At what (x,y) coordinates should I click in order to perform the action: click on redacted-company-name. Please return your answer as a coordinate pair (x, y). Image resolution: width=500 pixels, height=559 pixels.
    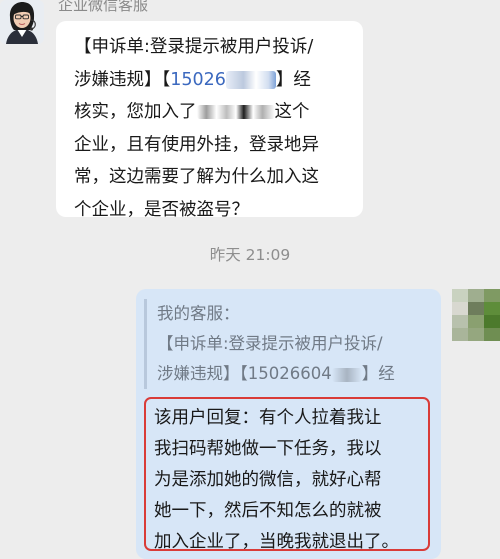
    Looking at the image, I should click on (235, 112).